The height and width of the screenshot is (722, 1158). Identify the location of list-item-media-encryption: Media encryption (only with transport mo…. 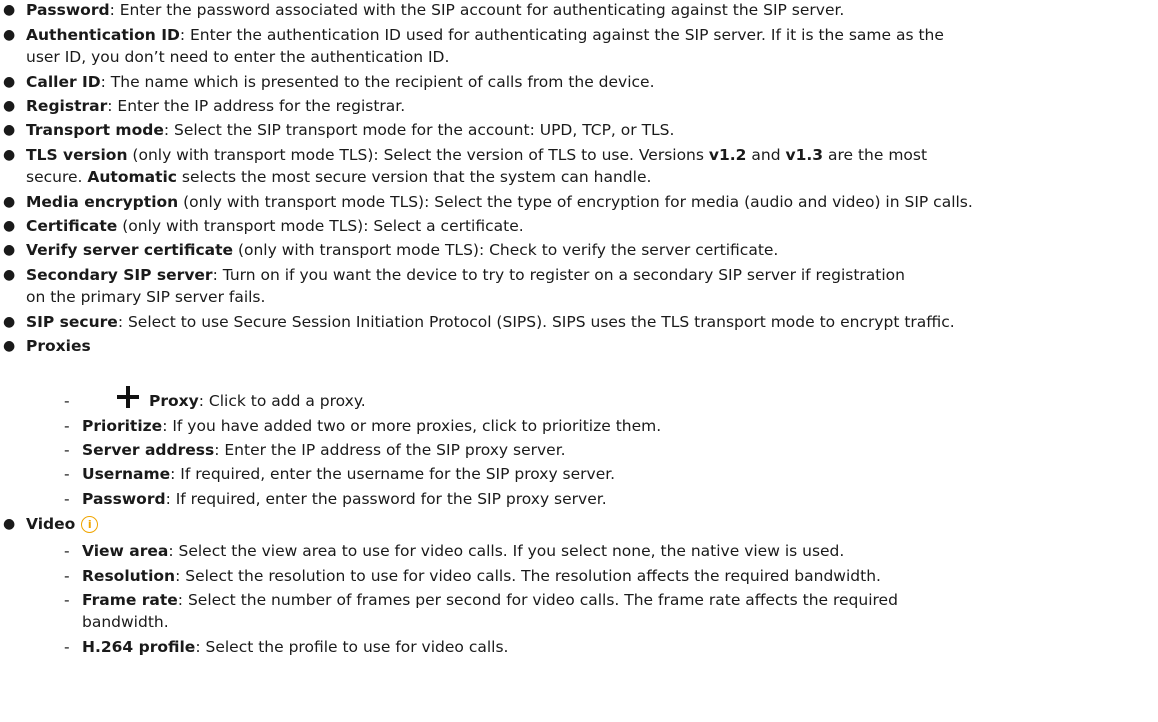
(499, 202).